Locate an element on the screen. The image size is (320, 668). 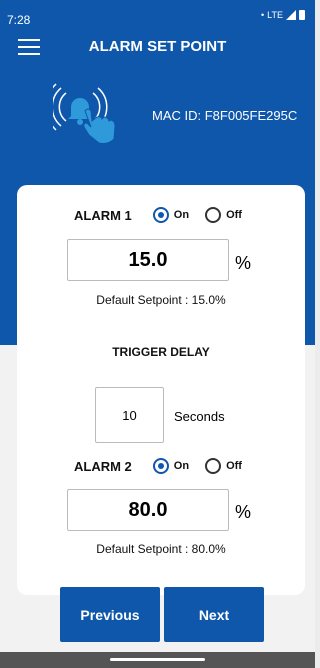
alarm1-unit: % is located at coordinates (243, 263).